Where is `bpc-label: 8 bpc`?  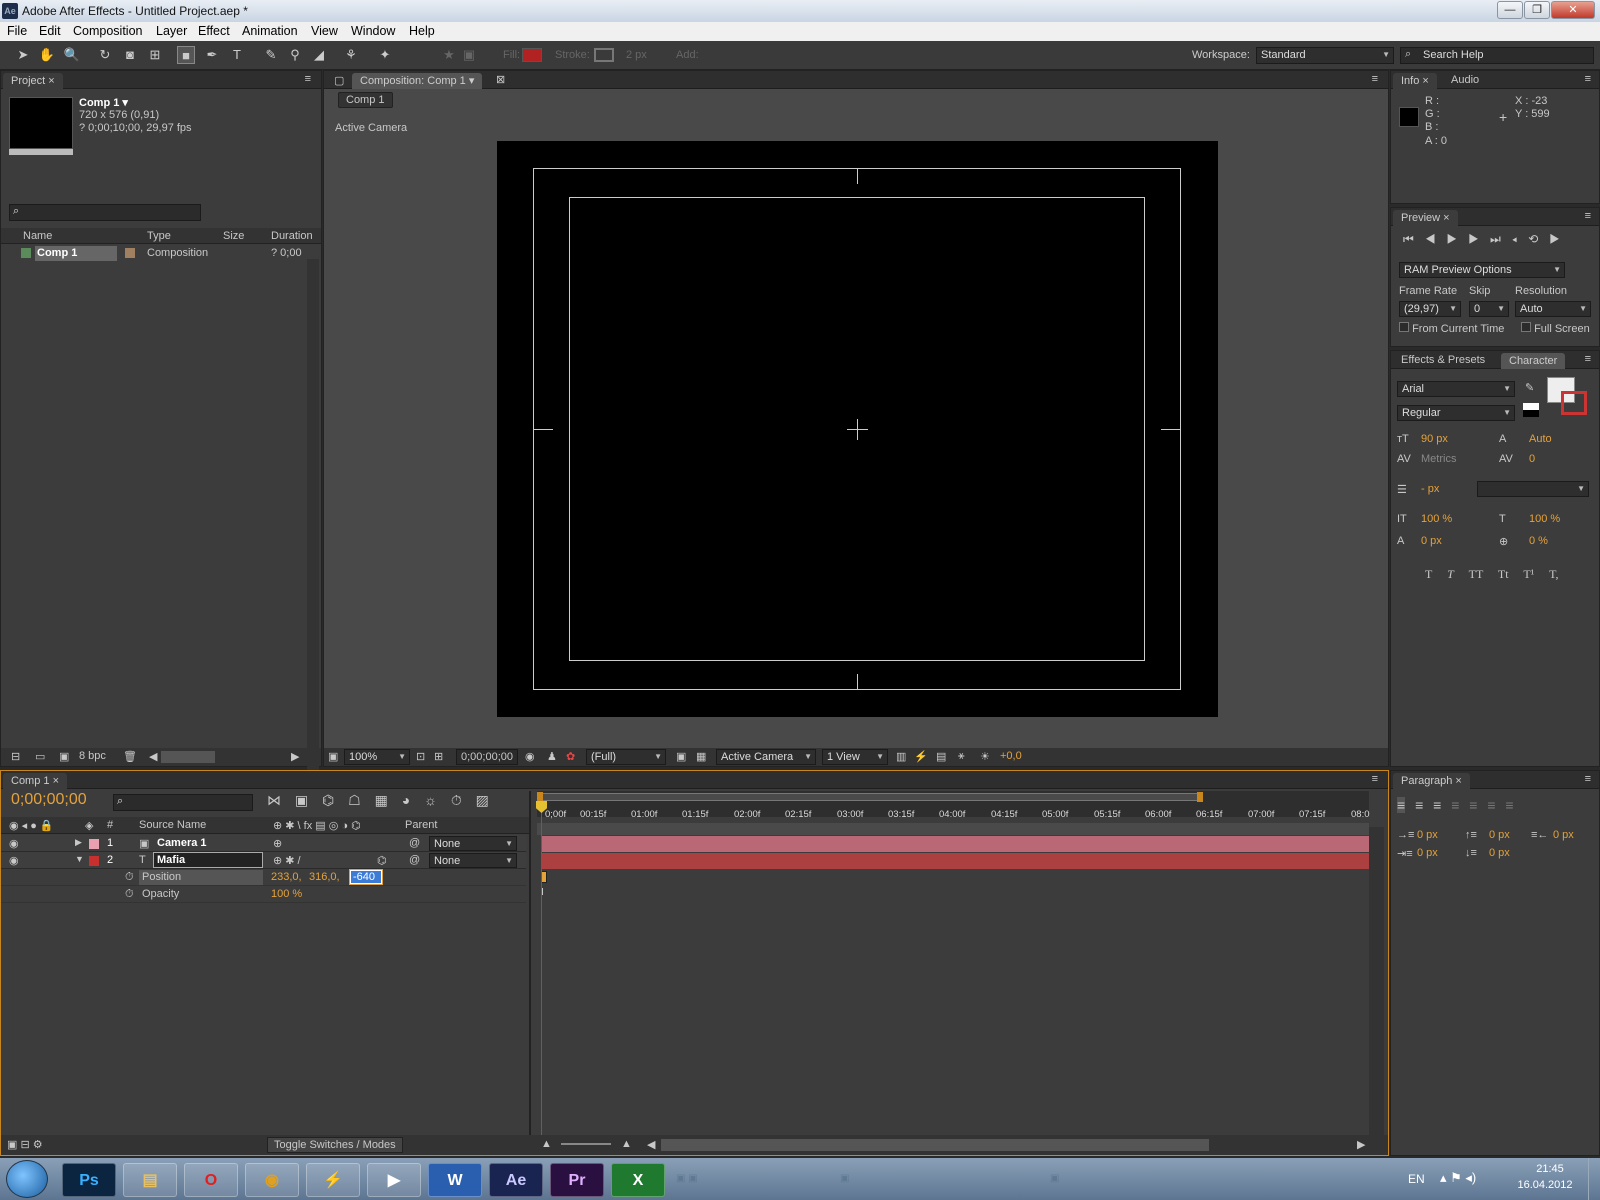
bpc-label: 8 bpc is located at coordinates (92, 756).